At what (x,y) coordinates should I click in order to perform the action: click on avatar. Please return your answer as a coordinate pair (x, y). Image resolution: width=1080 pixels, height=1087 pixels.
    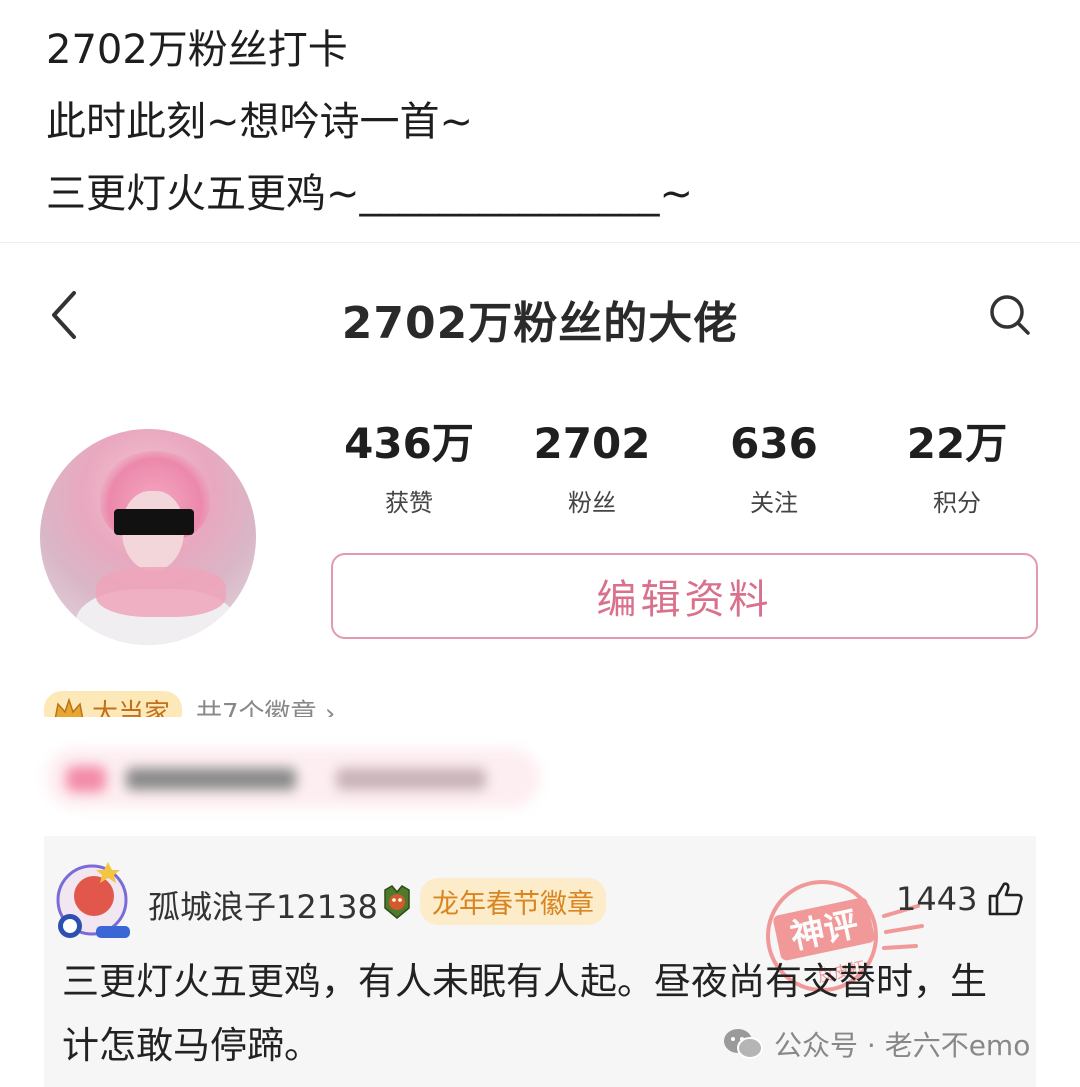
    Looking at the image, I should click on (148, 537).